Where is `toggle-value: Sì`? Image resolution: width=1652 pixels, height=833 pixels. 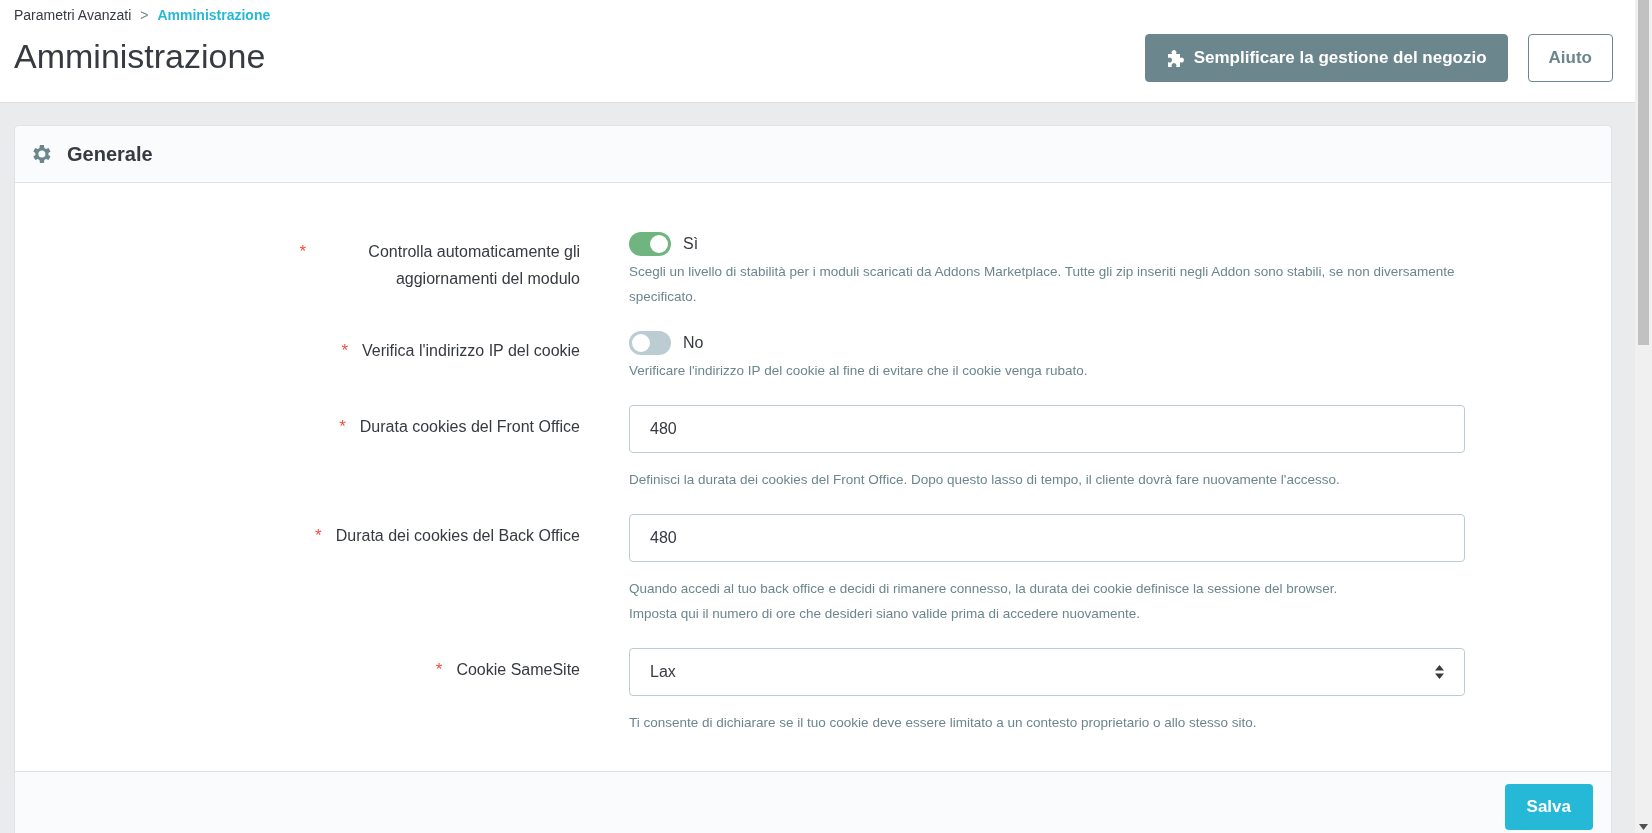 toggle-value: Sì is located at coordinates (691, 244).